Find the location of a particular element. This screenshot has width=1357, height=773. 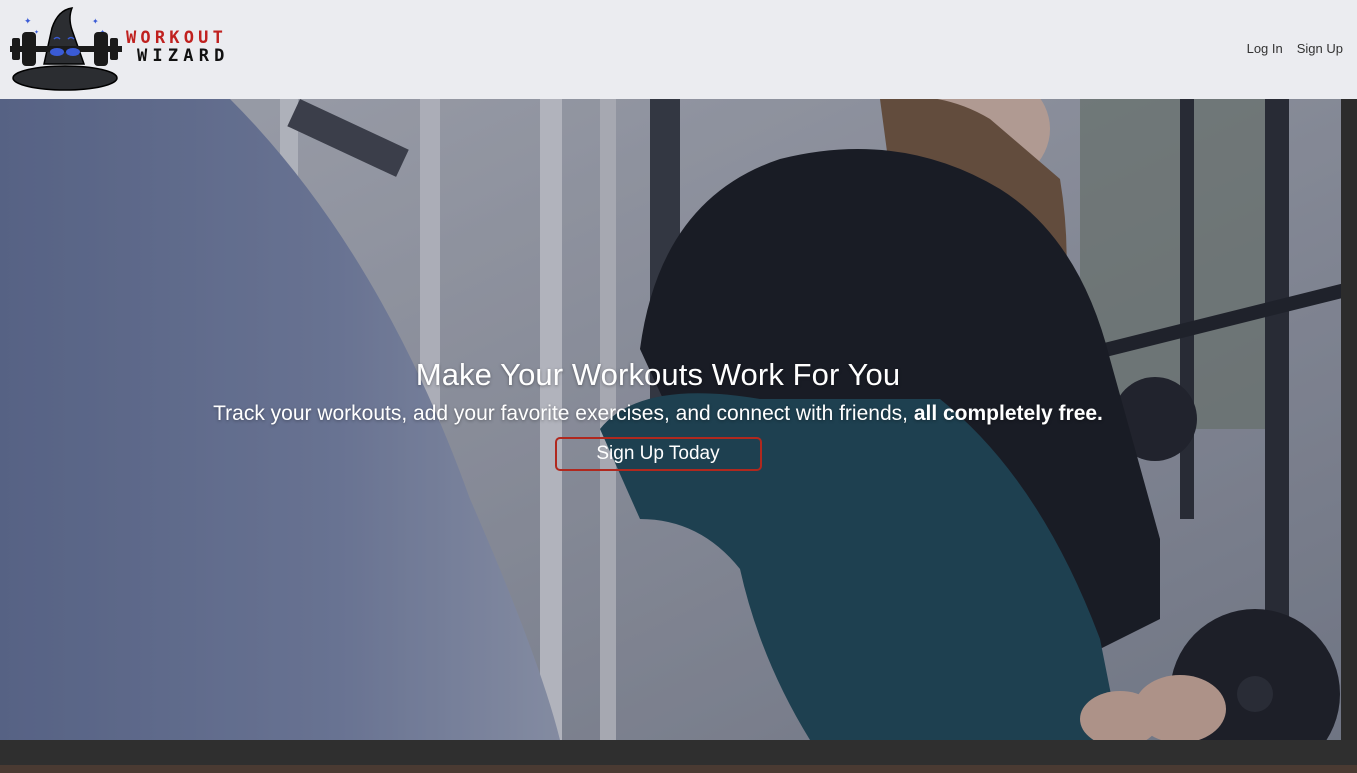

brand-logo: ✦ ✦ ✦ ✦ WORKOUT WIZARD is located at coordinates (126, 49).